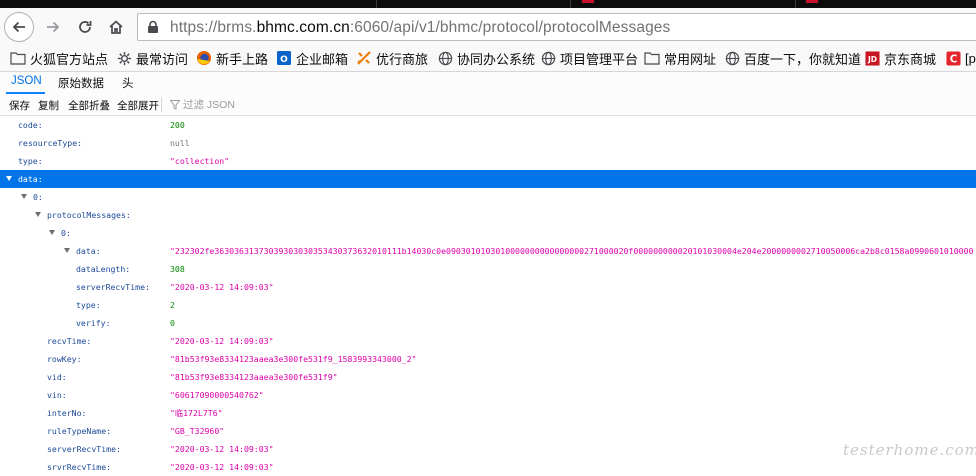 The width and height of the screenshot is (976, 476). I want to click on json-value: "collection", so click(200, 161).